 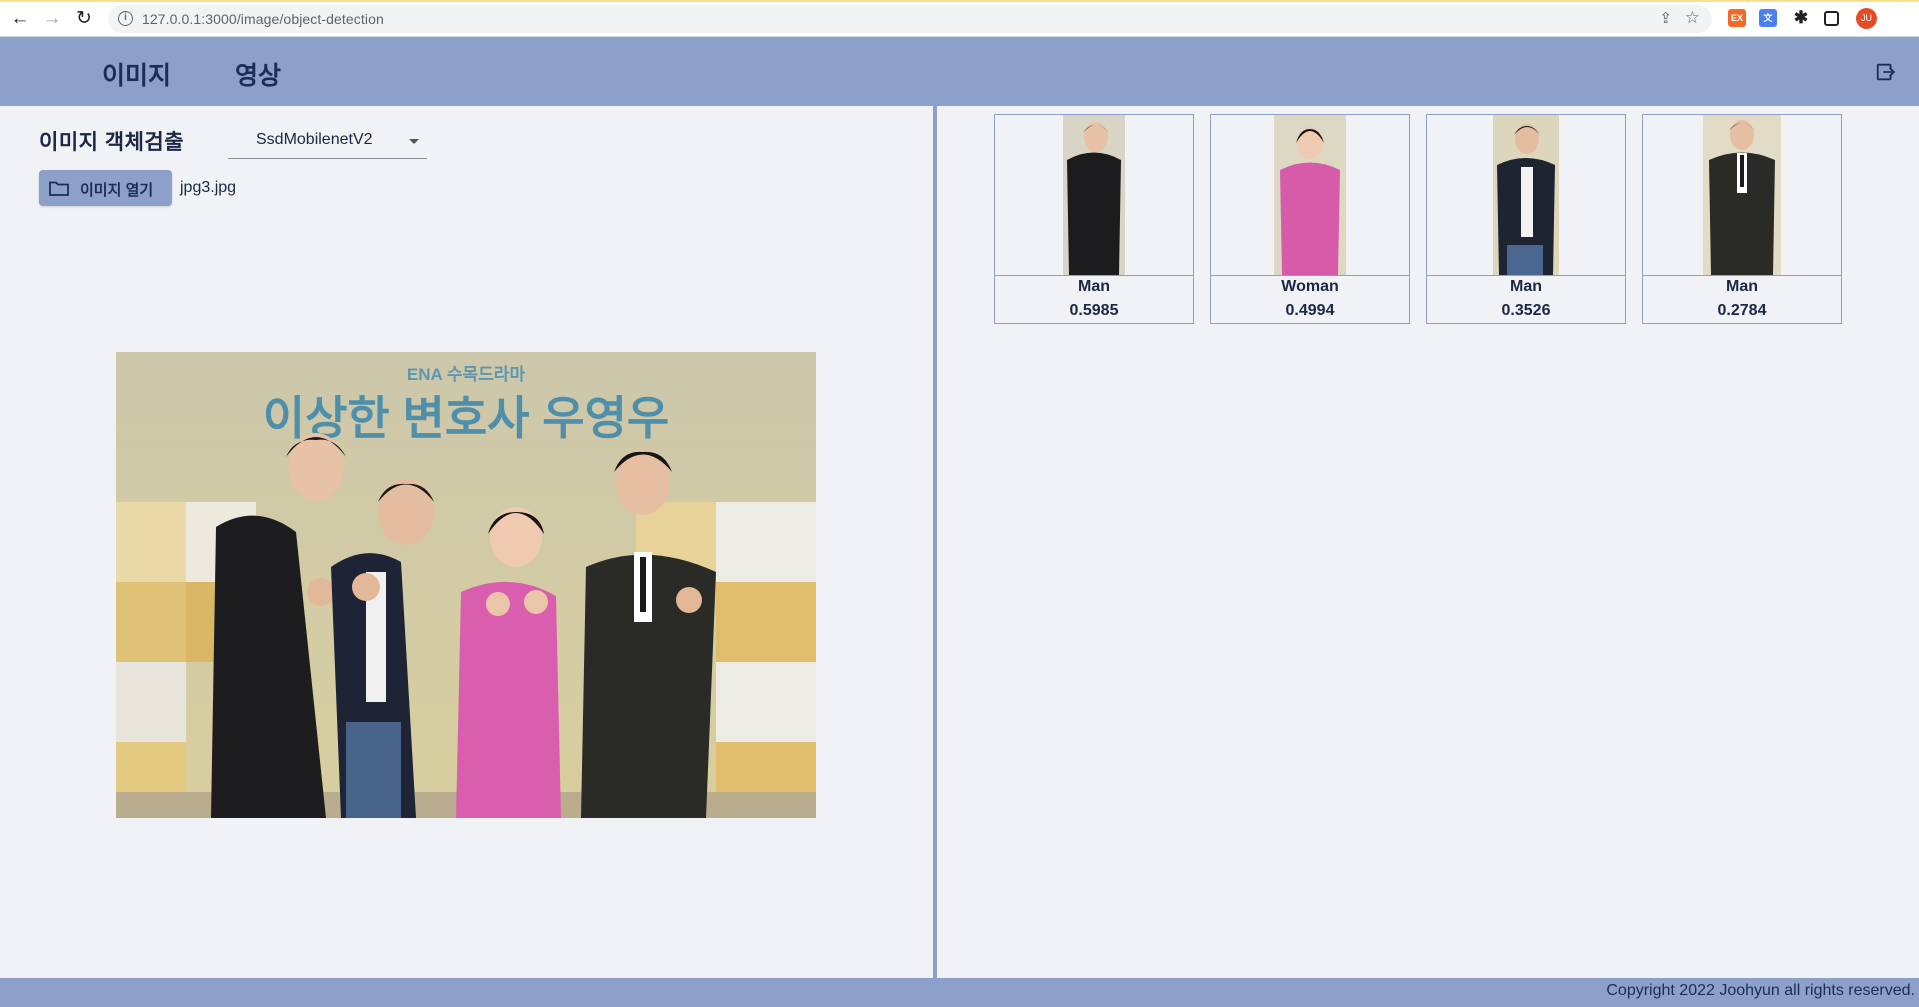 What do you see at coordinates (52, 19) in the screenshot?
I see `forward-arrow-icon: →` at bounding box center [52, 19].